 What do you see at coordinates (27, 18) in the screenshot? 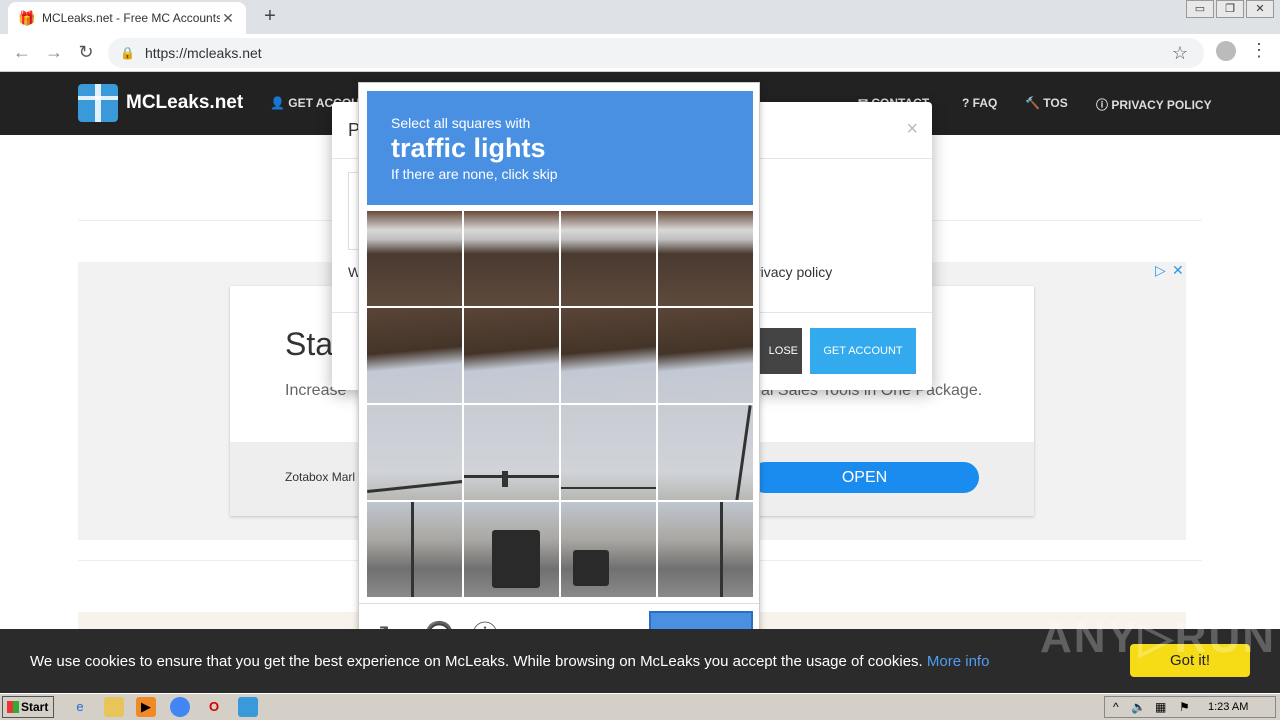
I see `gift-favicon-icon: 🎁` at bounding box center [27, 18].